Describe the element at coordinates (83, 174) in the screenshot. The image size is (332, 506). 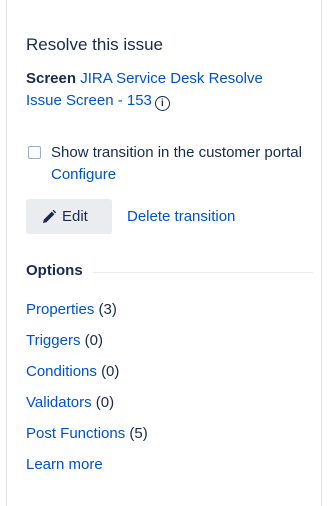
I see `configure-link: Configure` at that location.